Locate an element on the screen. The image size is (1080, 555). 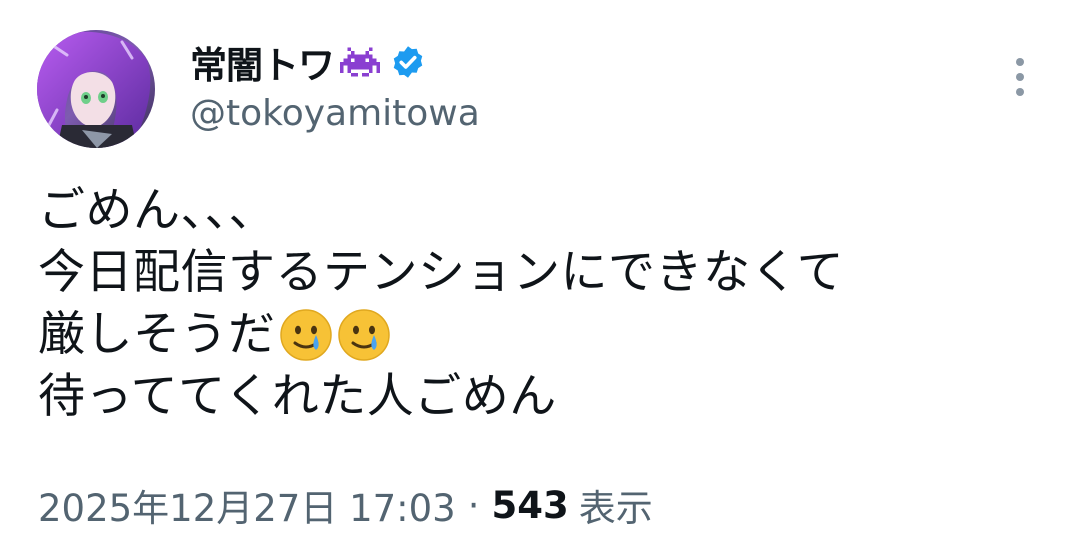
author-name-row: 常闇トワ is located at coordinates (308, 62).